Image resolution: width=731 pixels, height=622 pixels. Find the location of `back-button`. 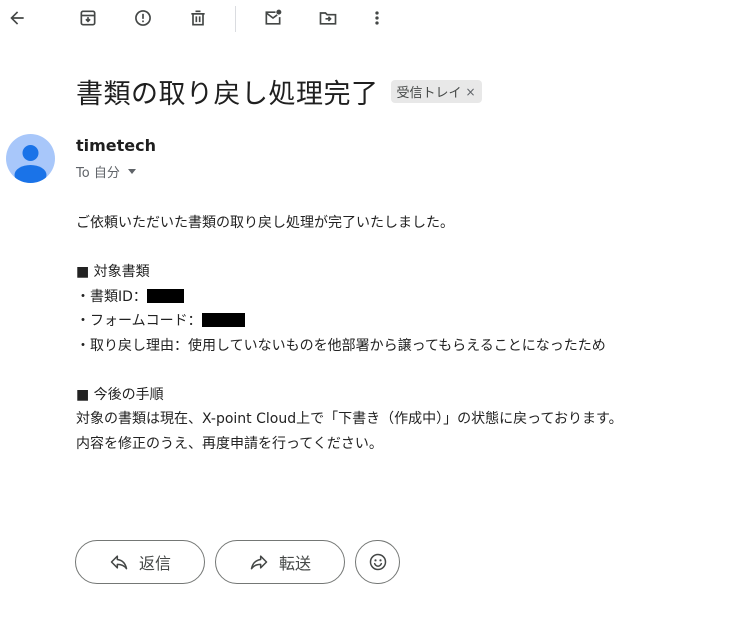

back-button is located at coordinates (17, 18).